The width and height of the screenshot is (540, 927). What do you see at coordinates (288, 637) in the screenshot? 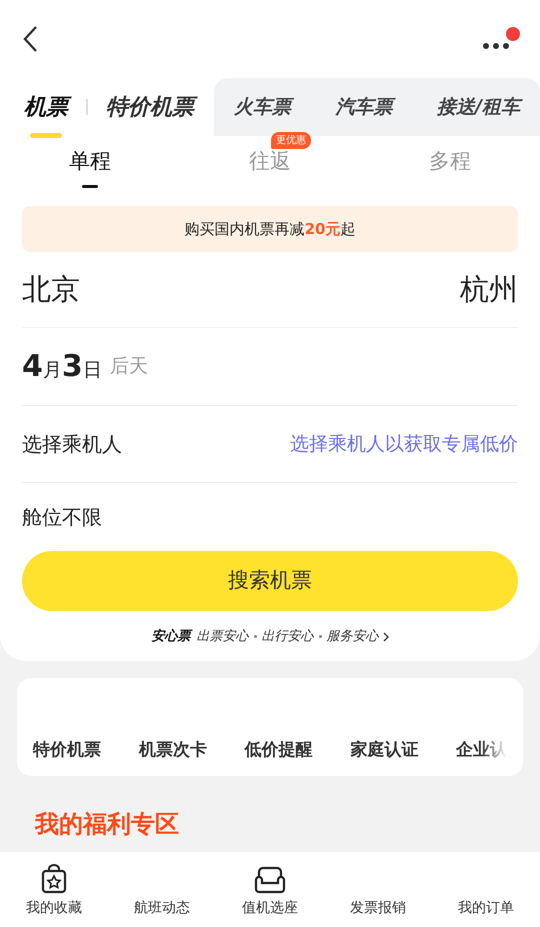
I see `assurance-item: 出行安心` at bounding box center [288, 637].